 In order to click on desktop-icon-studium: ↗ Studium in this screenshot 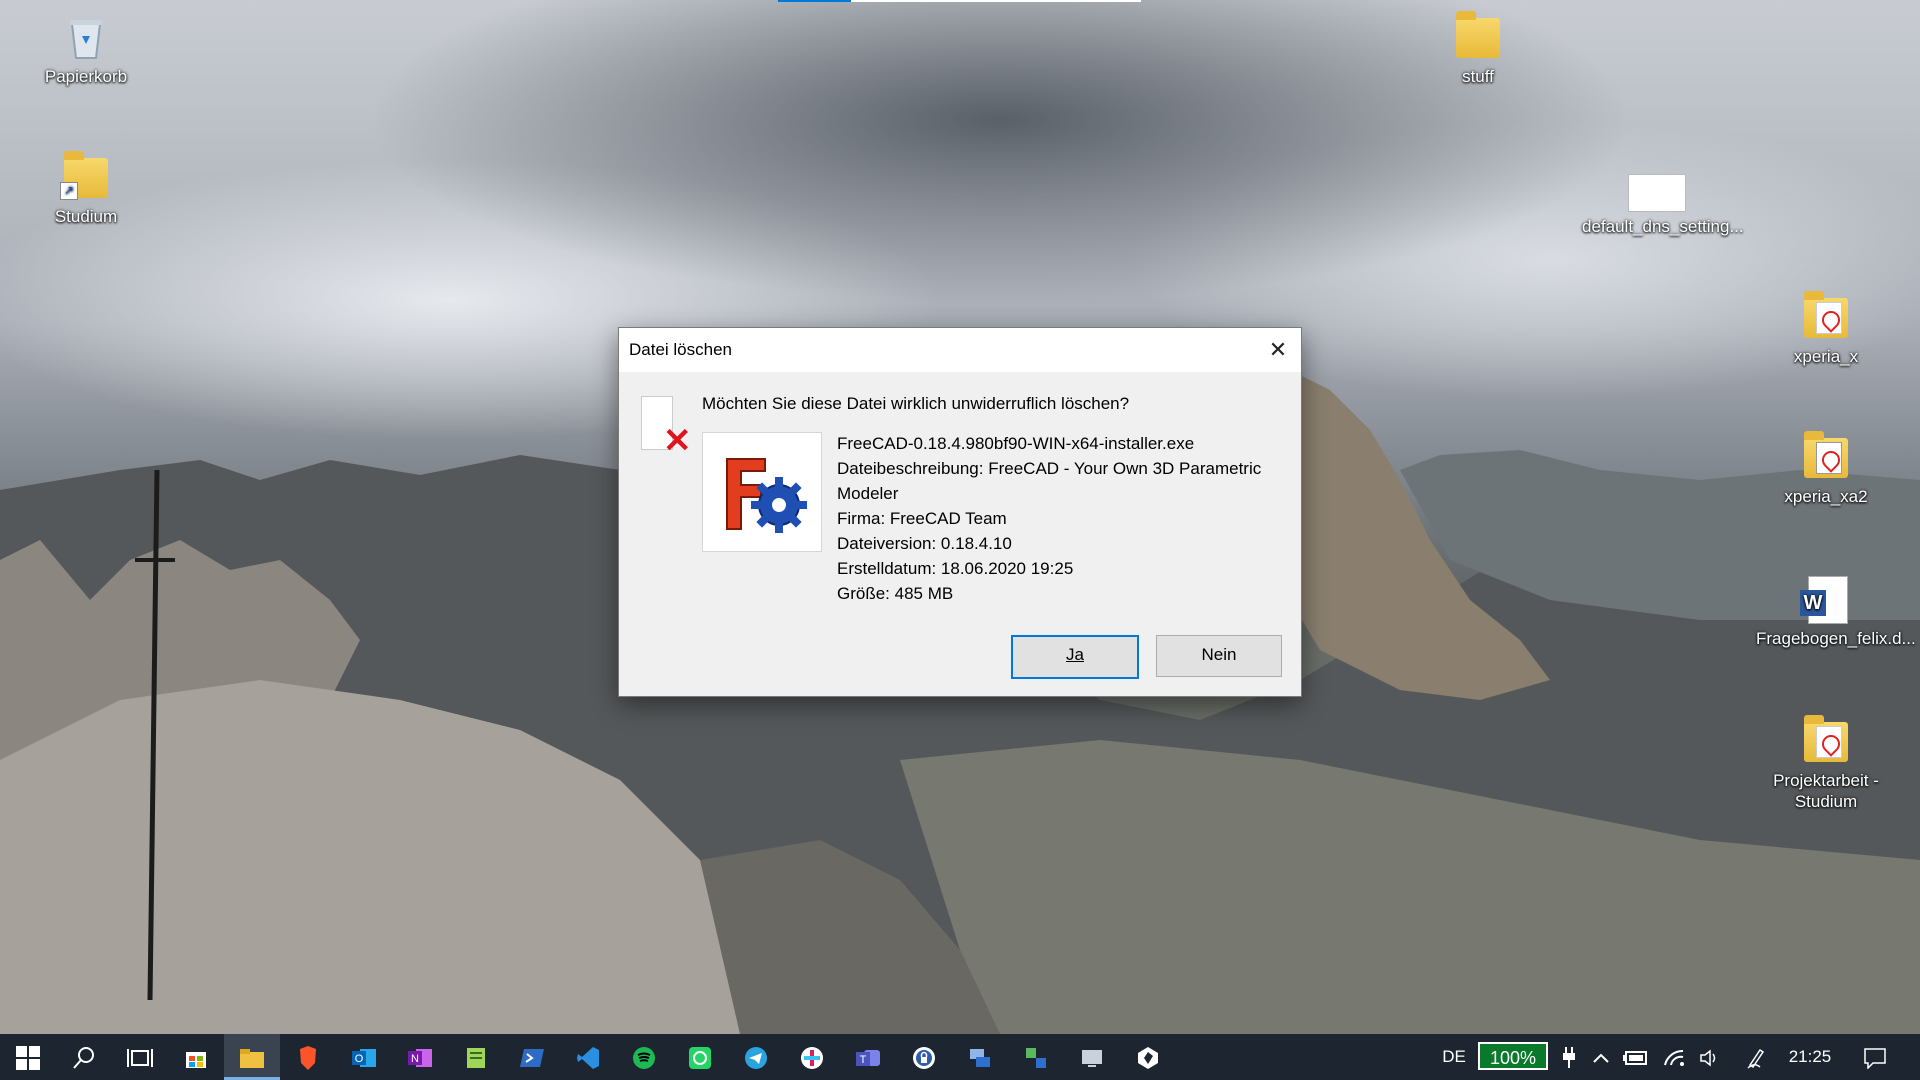, I will do `click(86, 188)`.